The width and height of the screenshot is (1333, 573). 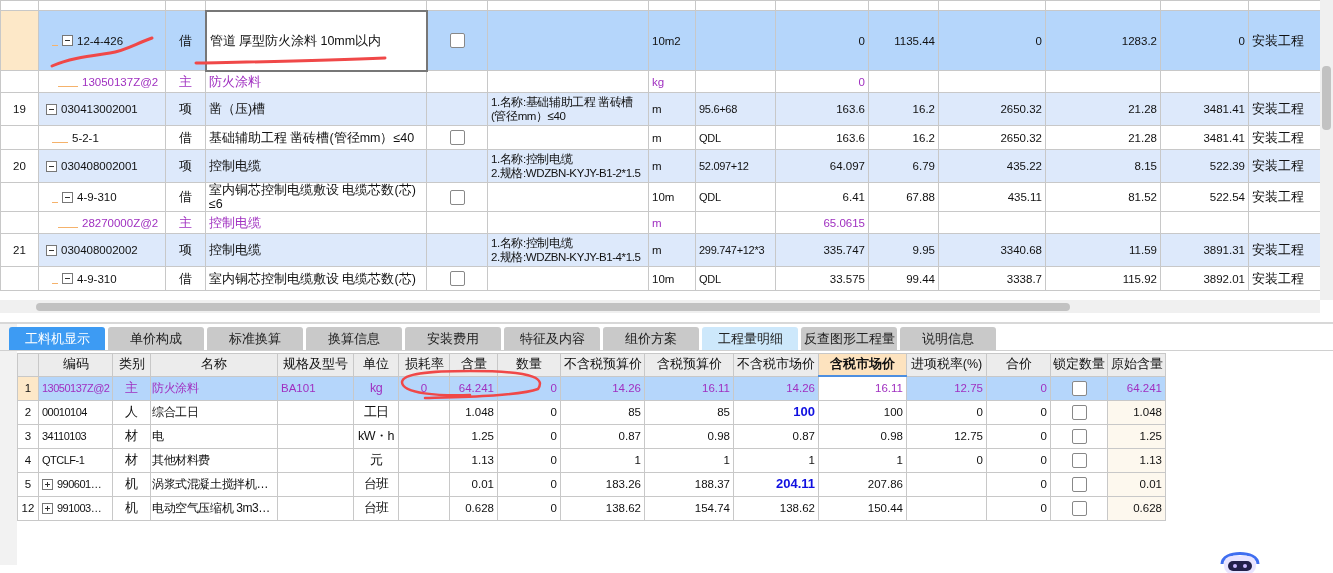 I want to click on code-text: 28270000Z@2, so click(x=120, y=222).